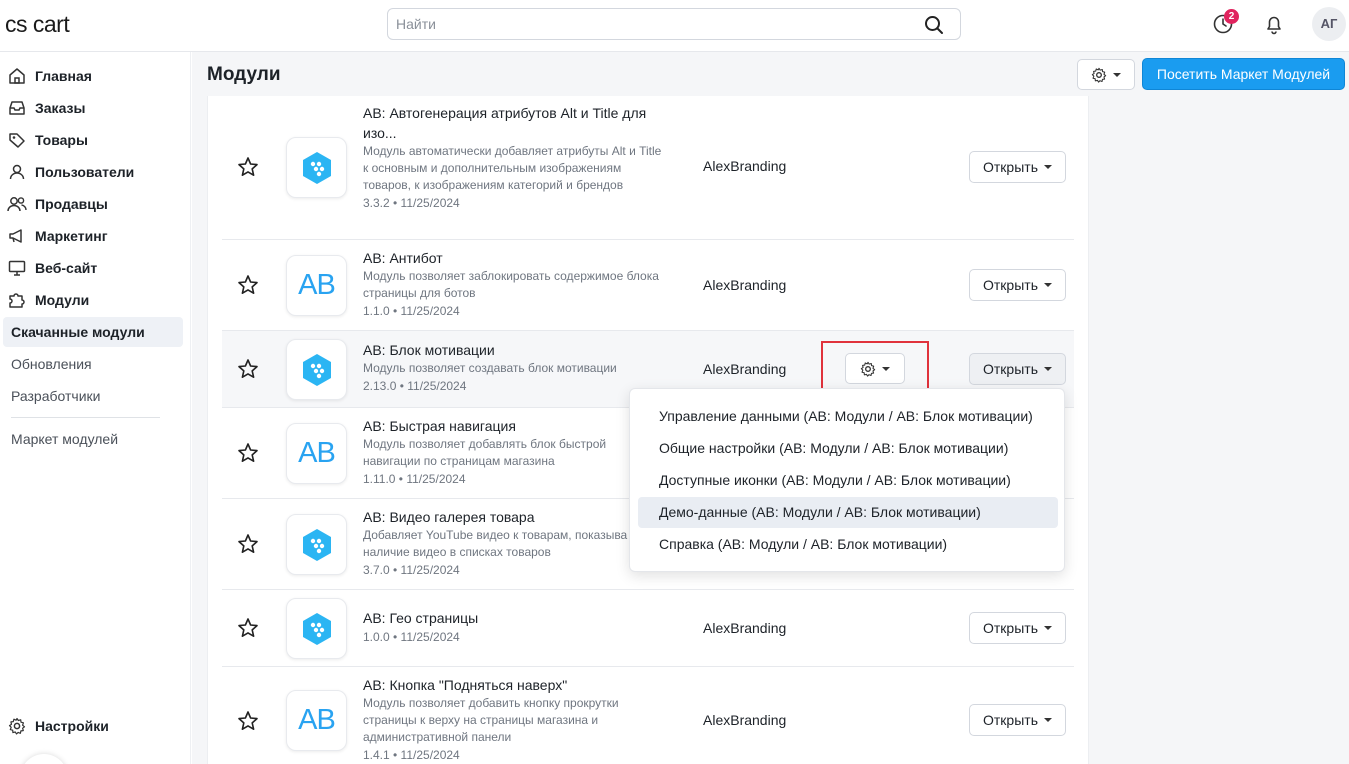  What do you see at coordinates (93, 332) in the screenshot?
I see `sidebar-subitem-downloaded-modules: Скачанные модули` at bounding box center [93, 332].